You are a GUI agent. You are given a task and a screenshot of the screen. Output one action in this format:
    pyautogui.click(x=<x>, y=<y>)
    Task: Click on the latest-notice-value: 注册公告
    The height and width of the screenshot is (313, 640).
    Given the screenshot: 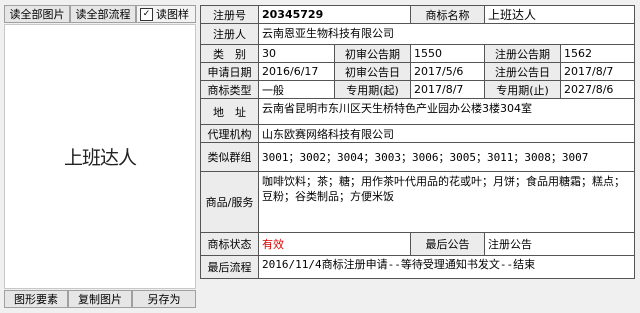 What is the action you would take?
    pyautogui.click(x=560, y=244)
    